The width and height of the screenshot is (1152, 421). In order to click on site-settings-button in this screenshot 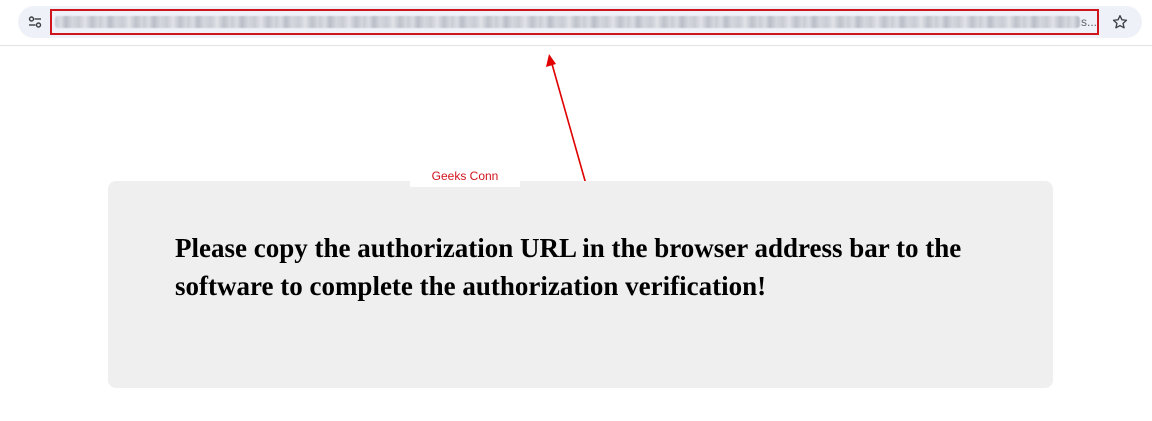, I will do `click(35, 22)`.